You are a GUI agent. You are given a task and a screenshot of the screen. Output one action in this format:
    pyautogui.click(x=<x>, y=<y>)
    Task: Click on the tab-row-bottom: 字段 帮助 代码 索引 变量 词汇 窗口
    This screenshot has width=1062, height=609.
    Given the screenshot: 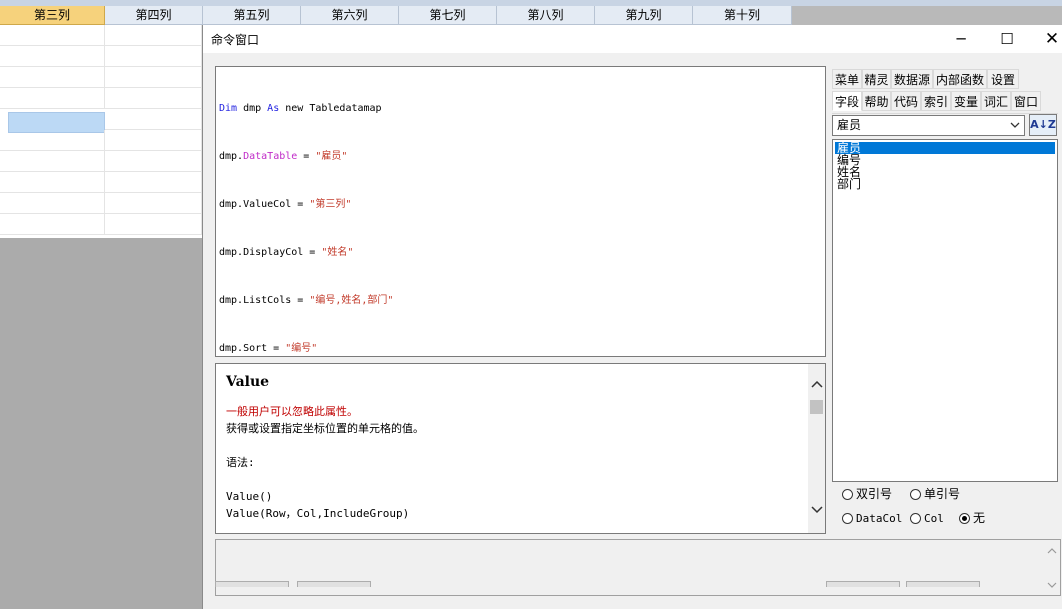 What is the action you would take?
    pyautogui.click(x=945, y=101)
    